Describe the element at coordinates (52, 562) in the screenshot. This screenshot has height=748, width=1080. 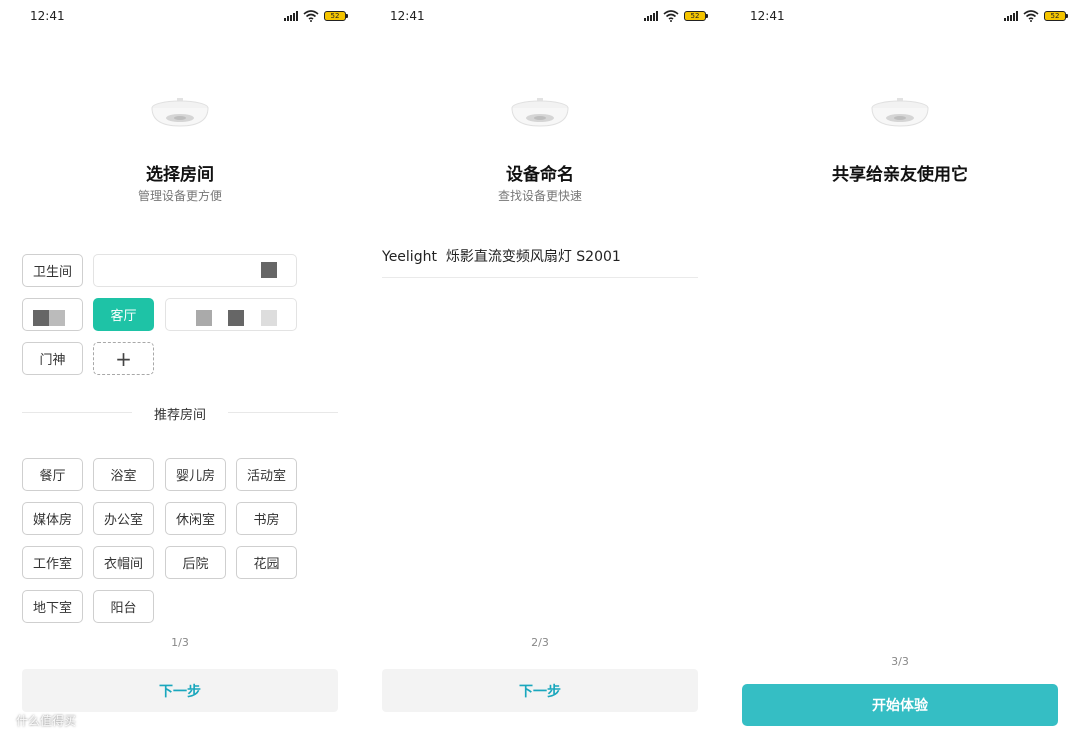
I see `recommended-room-chip: 工作室` at that location.